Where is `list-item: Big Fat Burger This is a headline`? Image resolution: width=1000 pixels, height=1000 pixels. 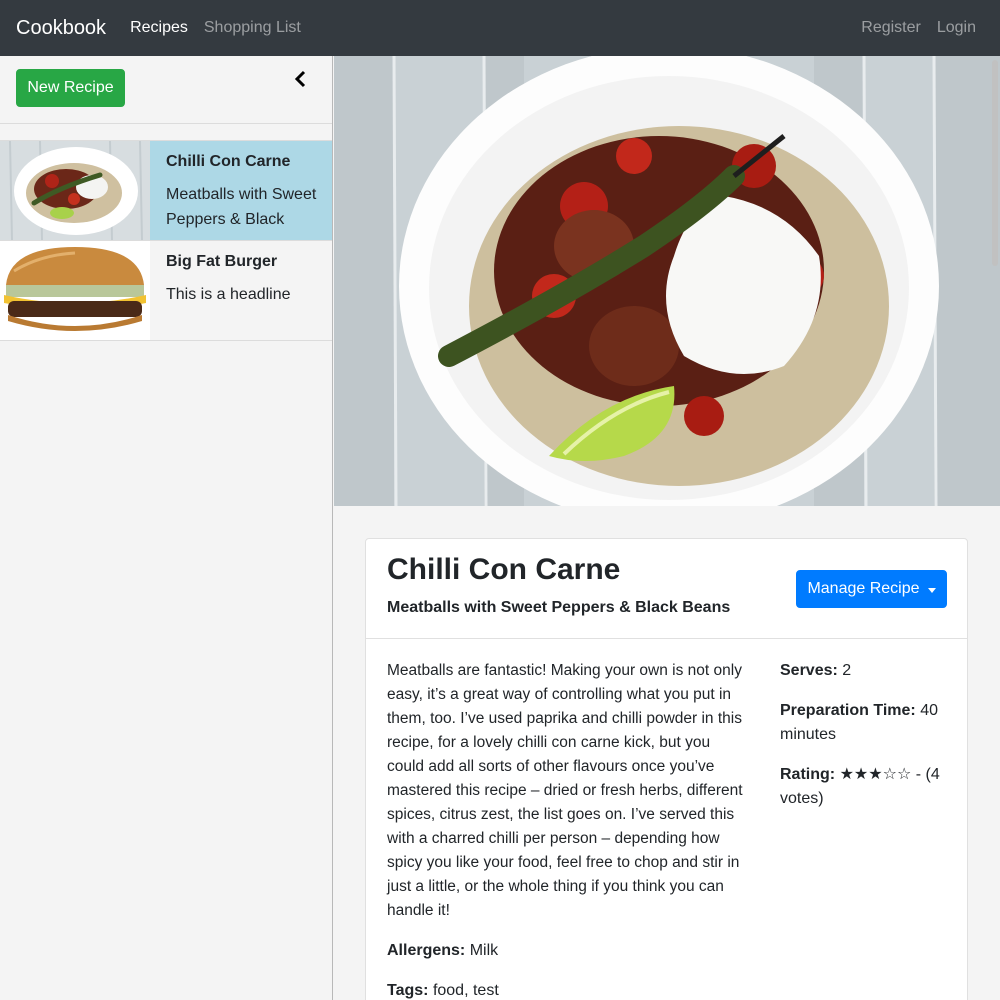
list-item: Big Fat Burger This is a headline is located at coordinates (166, 291).